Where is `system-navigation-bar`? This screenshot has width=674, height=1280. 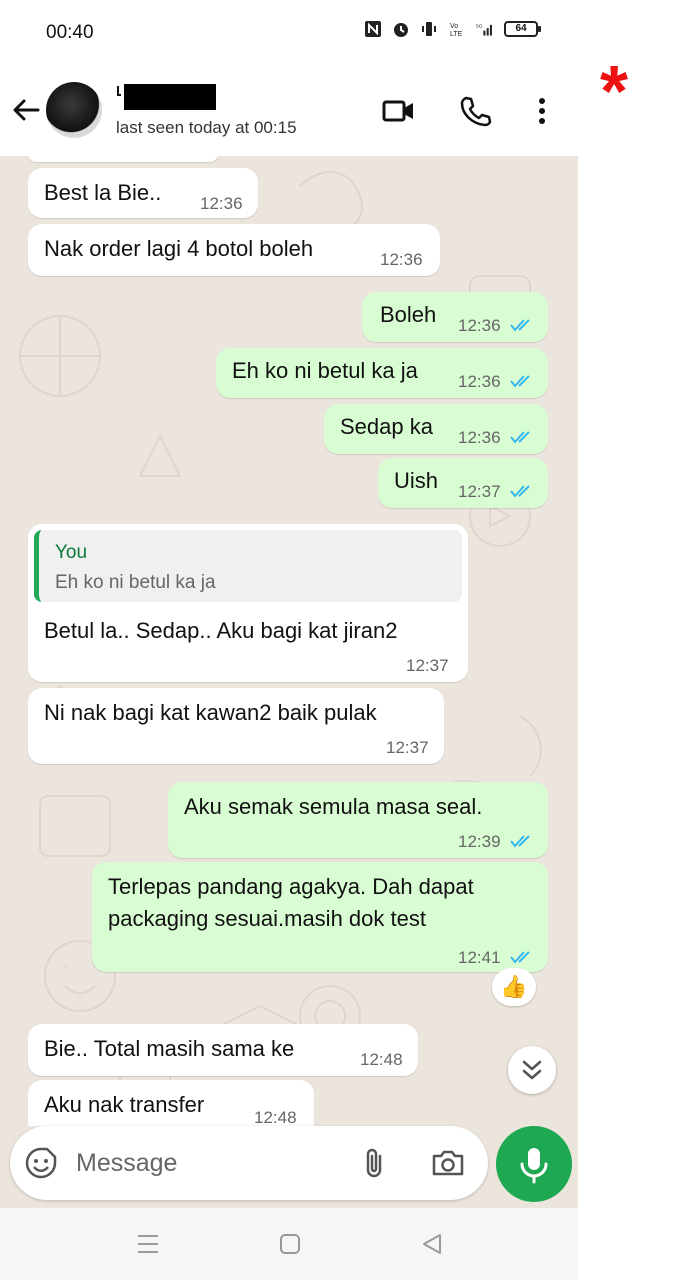
system-navigation-bar is located at coordinates (289, 1244).